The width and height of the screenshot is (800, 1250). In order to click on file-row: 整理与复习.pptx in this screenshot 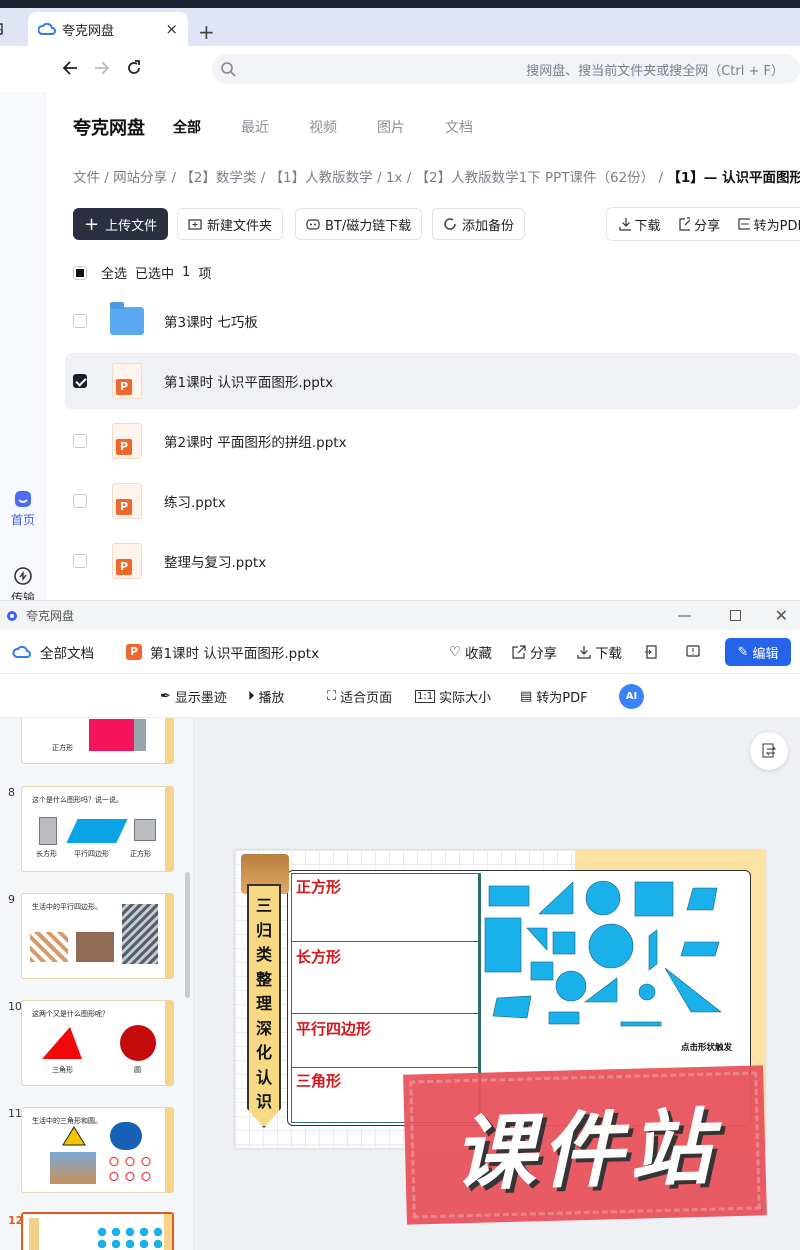, I will do `click(432, 561)`.